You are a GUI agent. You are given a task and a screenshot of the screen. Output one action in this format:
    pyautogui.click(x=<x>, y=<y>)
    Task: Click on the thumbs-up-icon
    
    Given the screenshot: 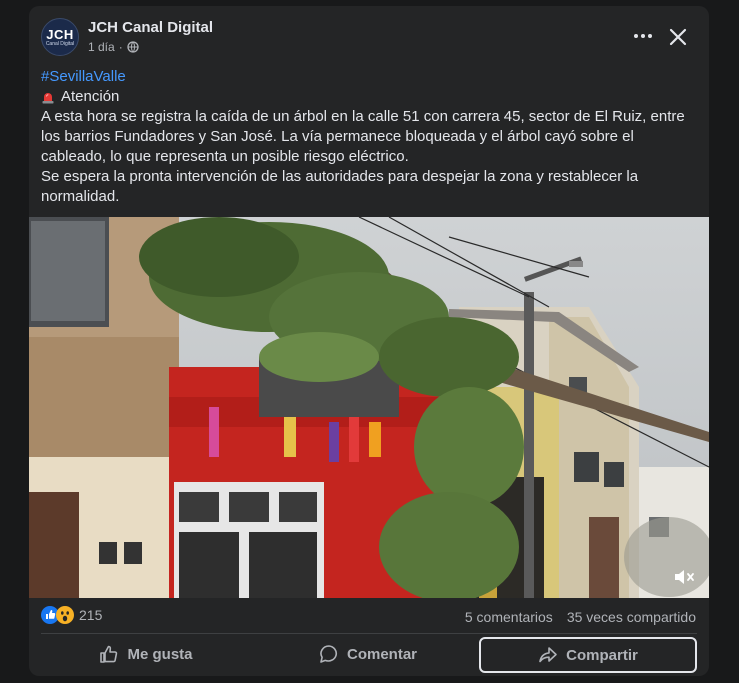 What is the action you would take?
    pyautogui.click(x=109, y=654)
    